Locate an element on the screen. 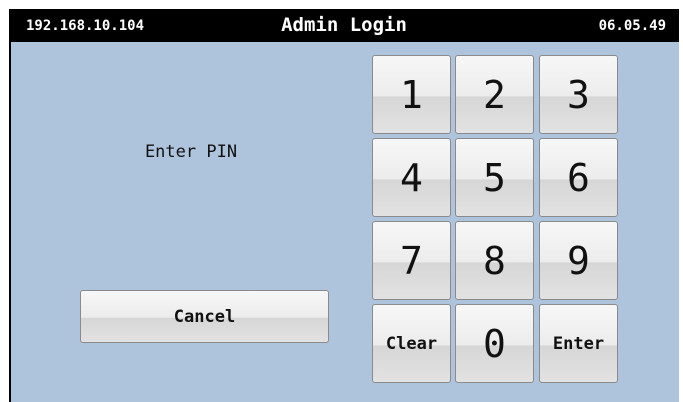 This screenshot has height=402, width=683. page-title: Admin Login is located at coordinates (344, 25).